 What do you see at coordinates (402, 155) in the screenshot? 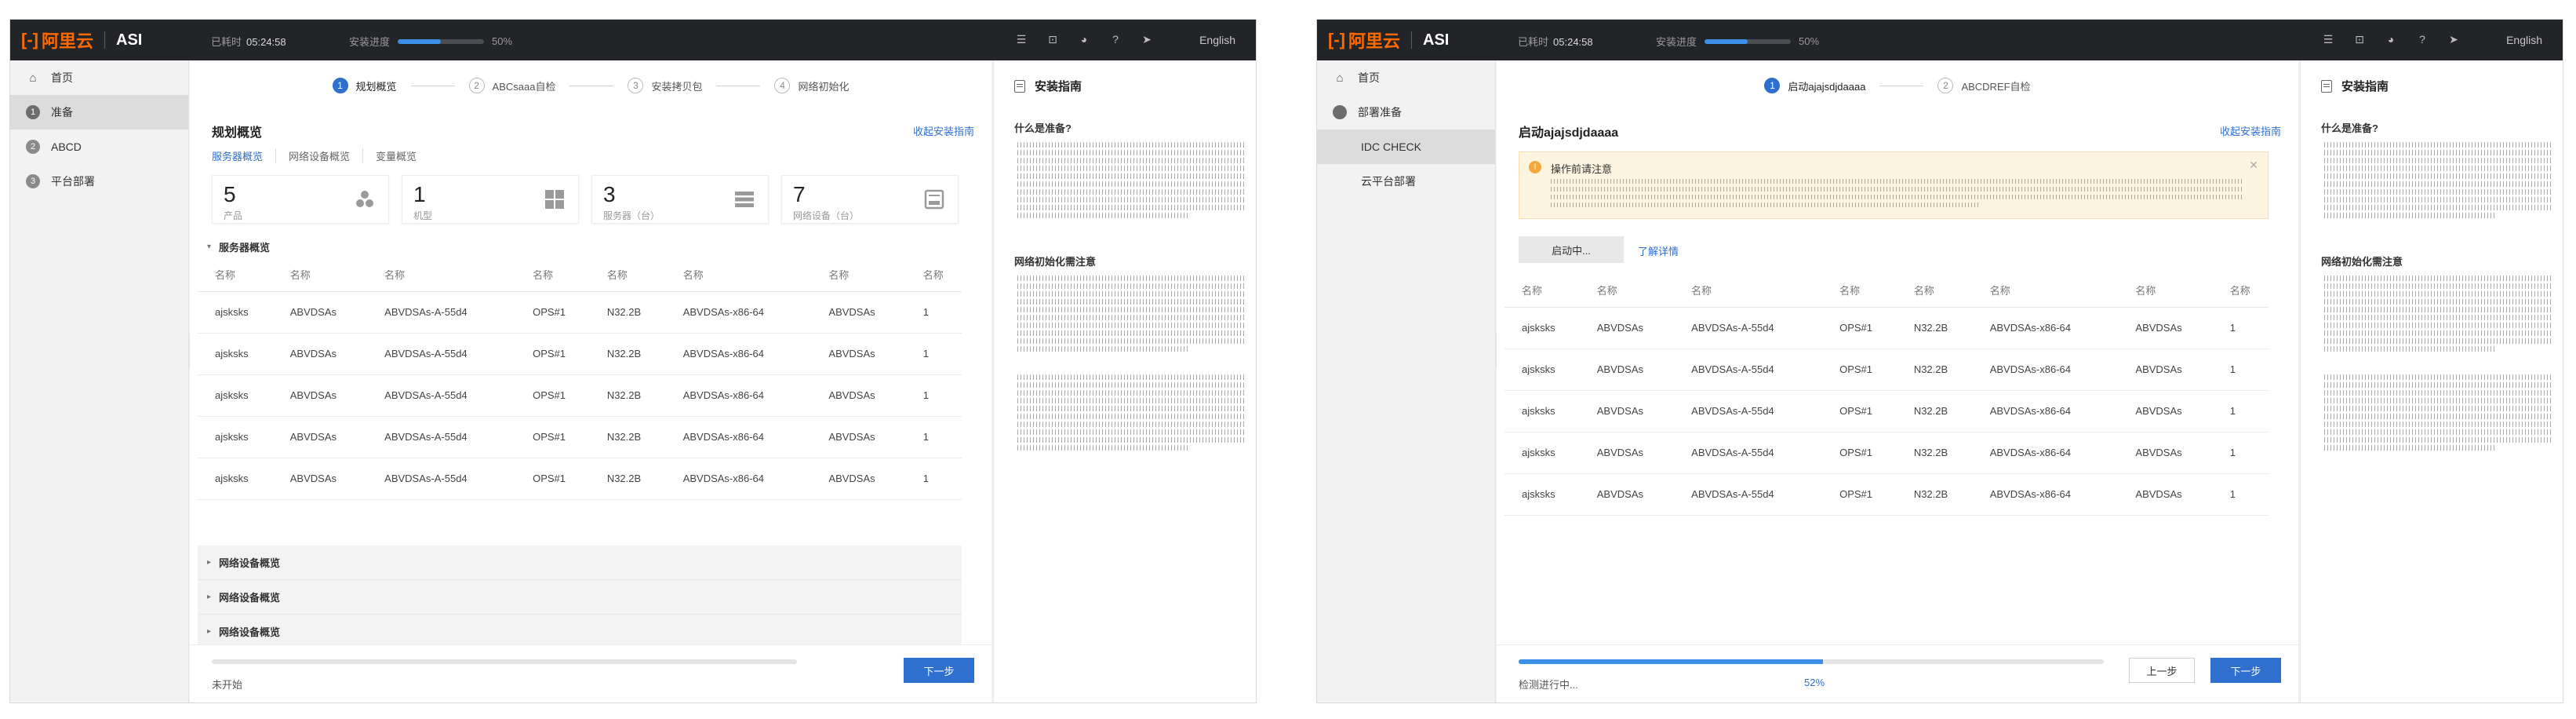
I see `tab-variable-overview: 变量概览` at bounding box center [402, 155].